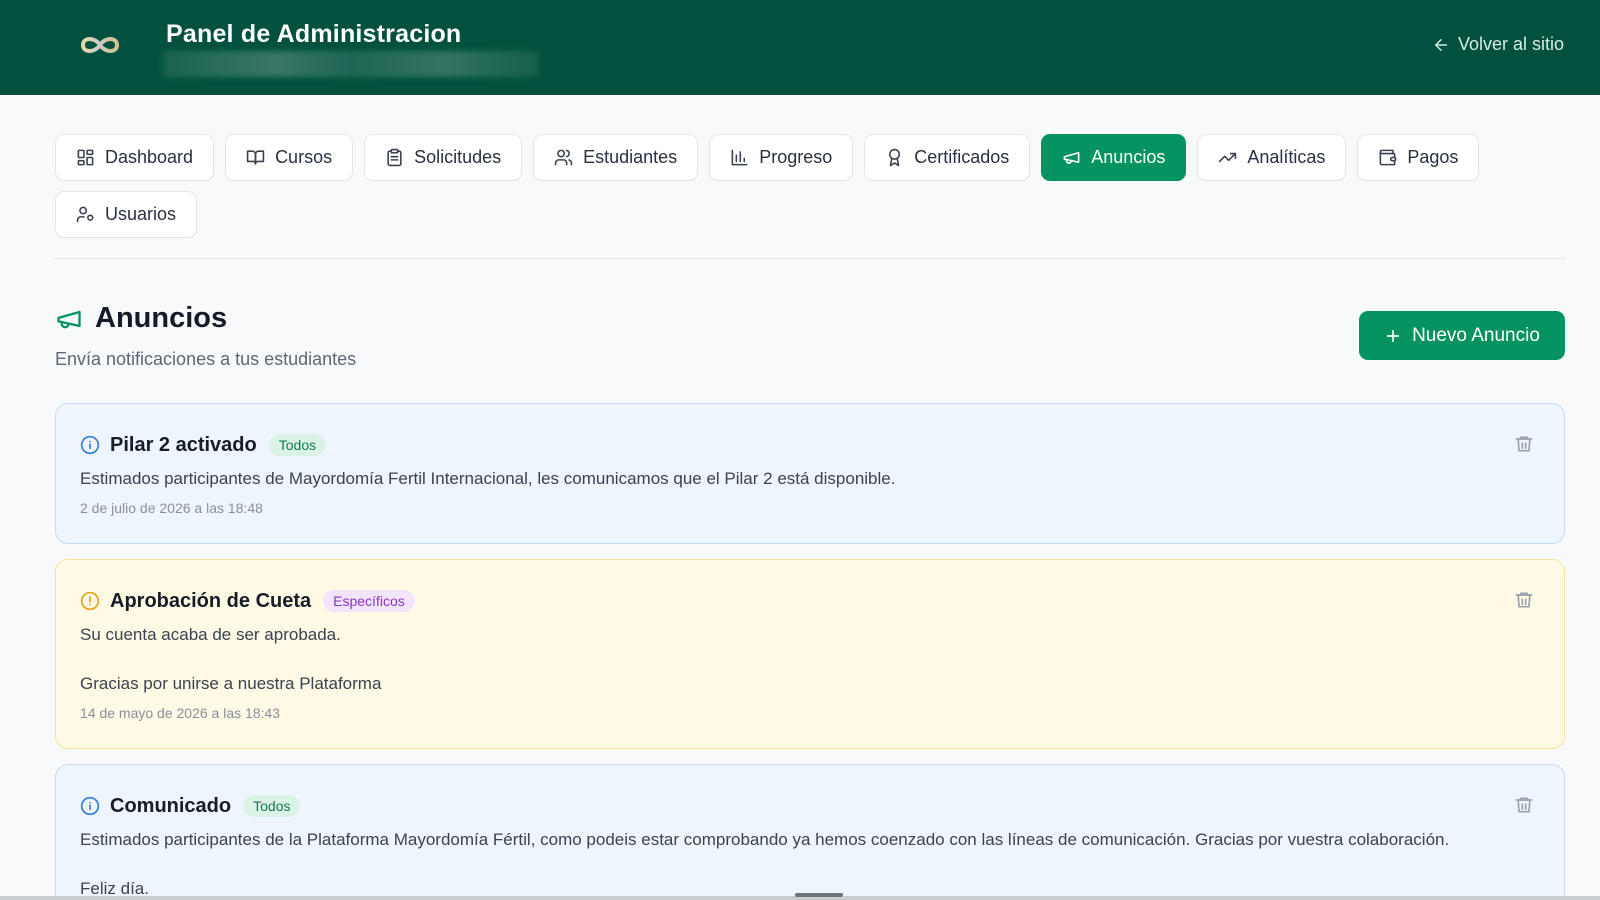 The image size is (1600, 900). What do you see at coordinates (314, 34) in the screenshot?
I see `page-title: Panel de Administracion` at bounding box center [314, 34].